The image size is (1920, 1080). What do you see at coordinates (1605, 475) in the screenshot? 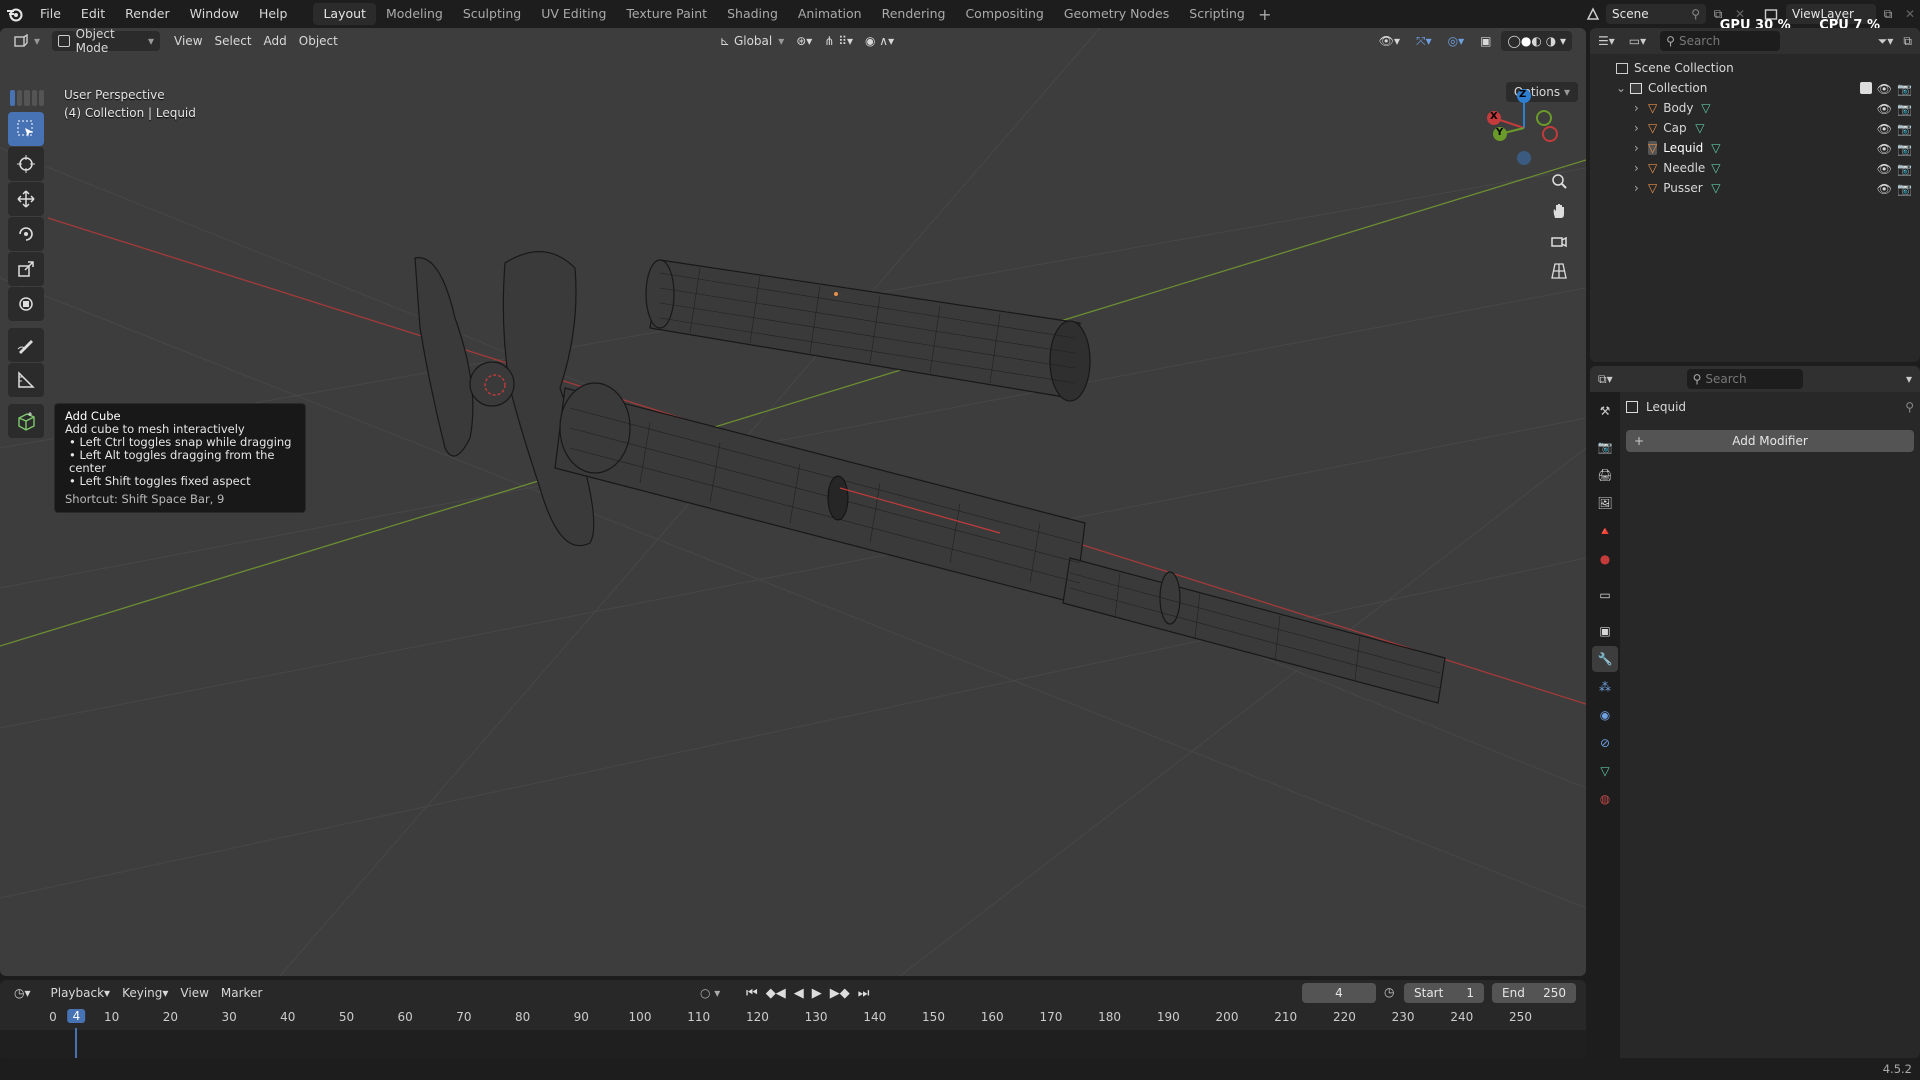
I see `output-tab-icon: 🖨` at bounding box center [1605, 475].